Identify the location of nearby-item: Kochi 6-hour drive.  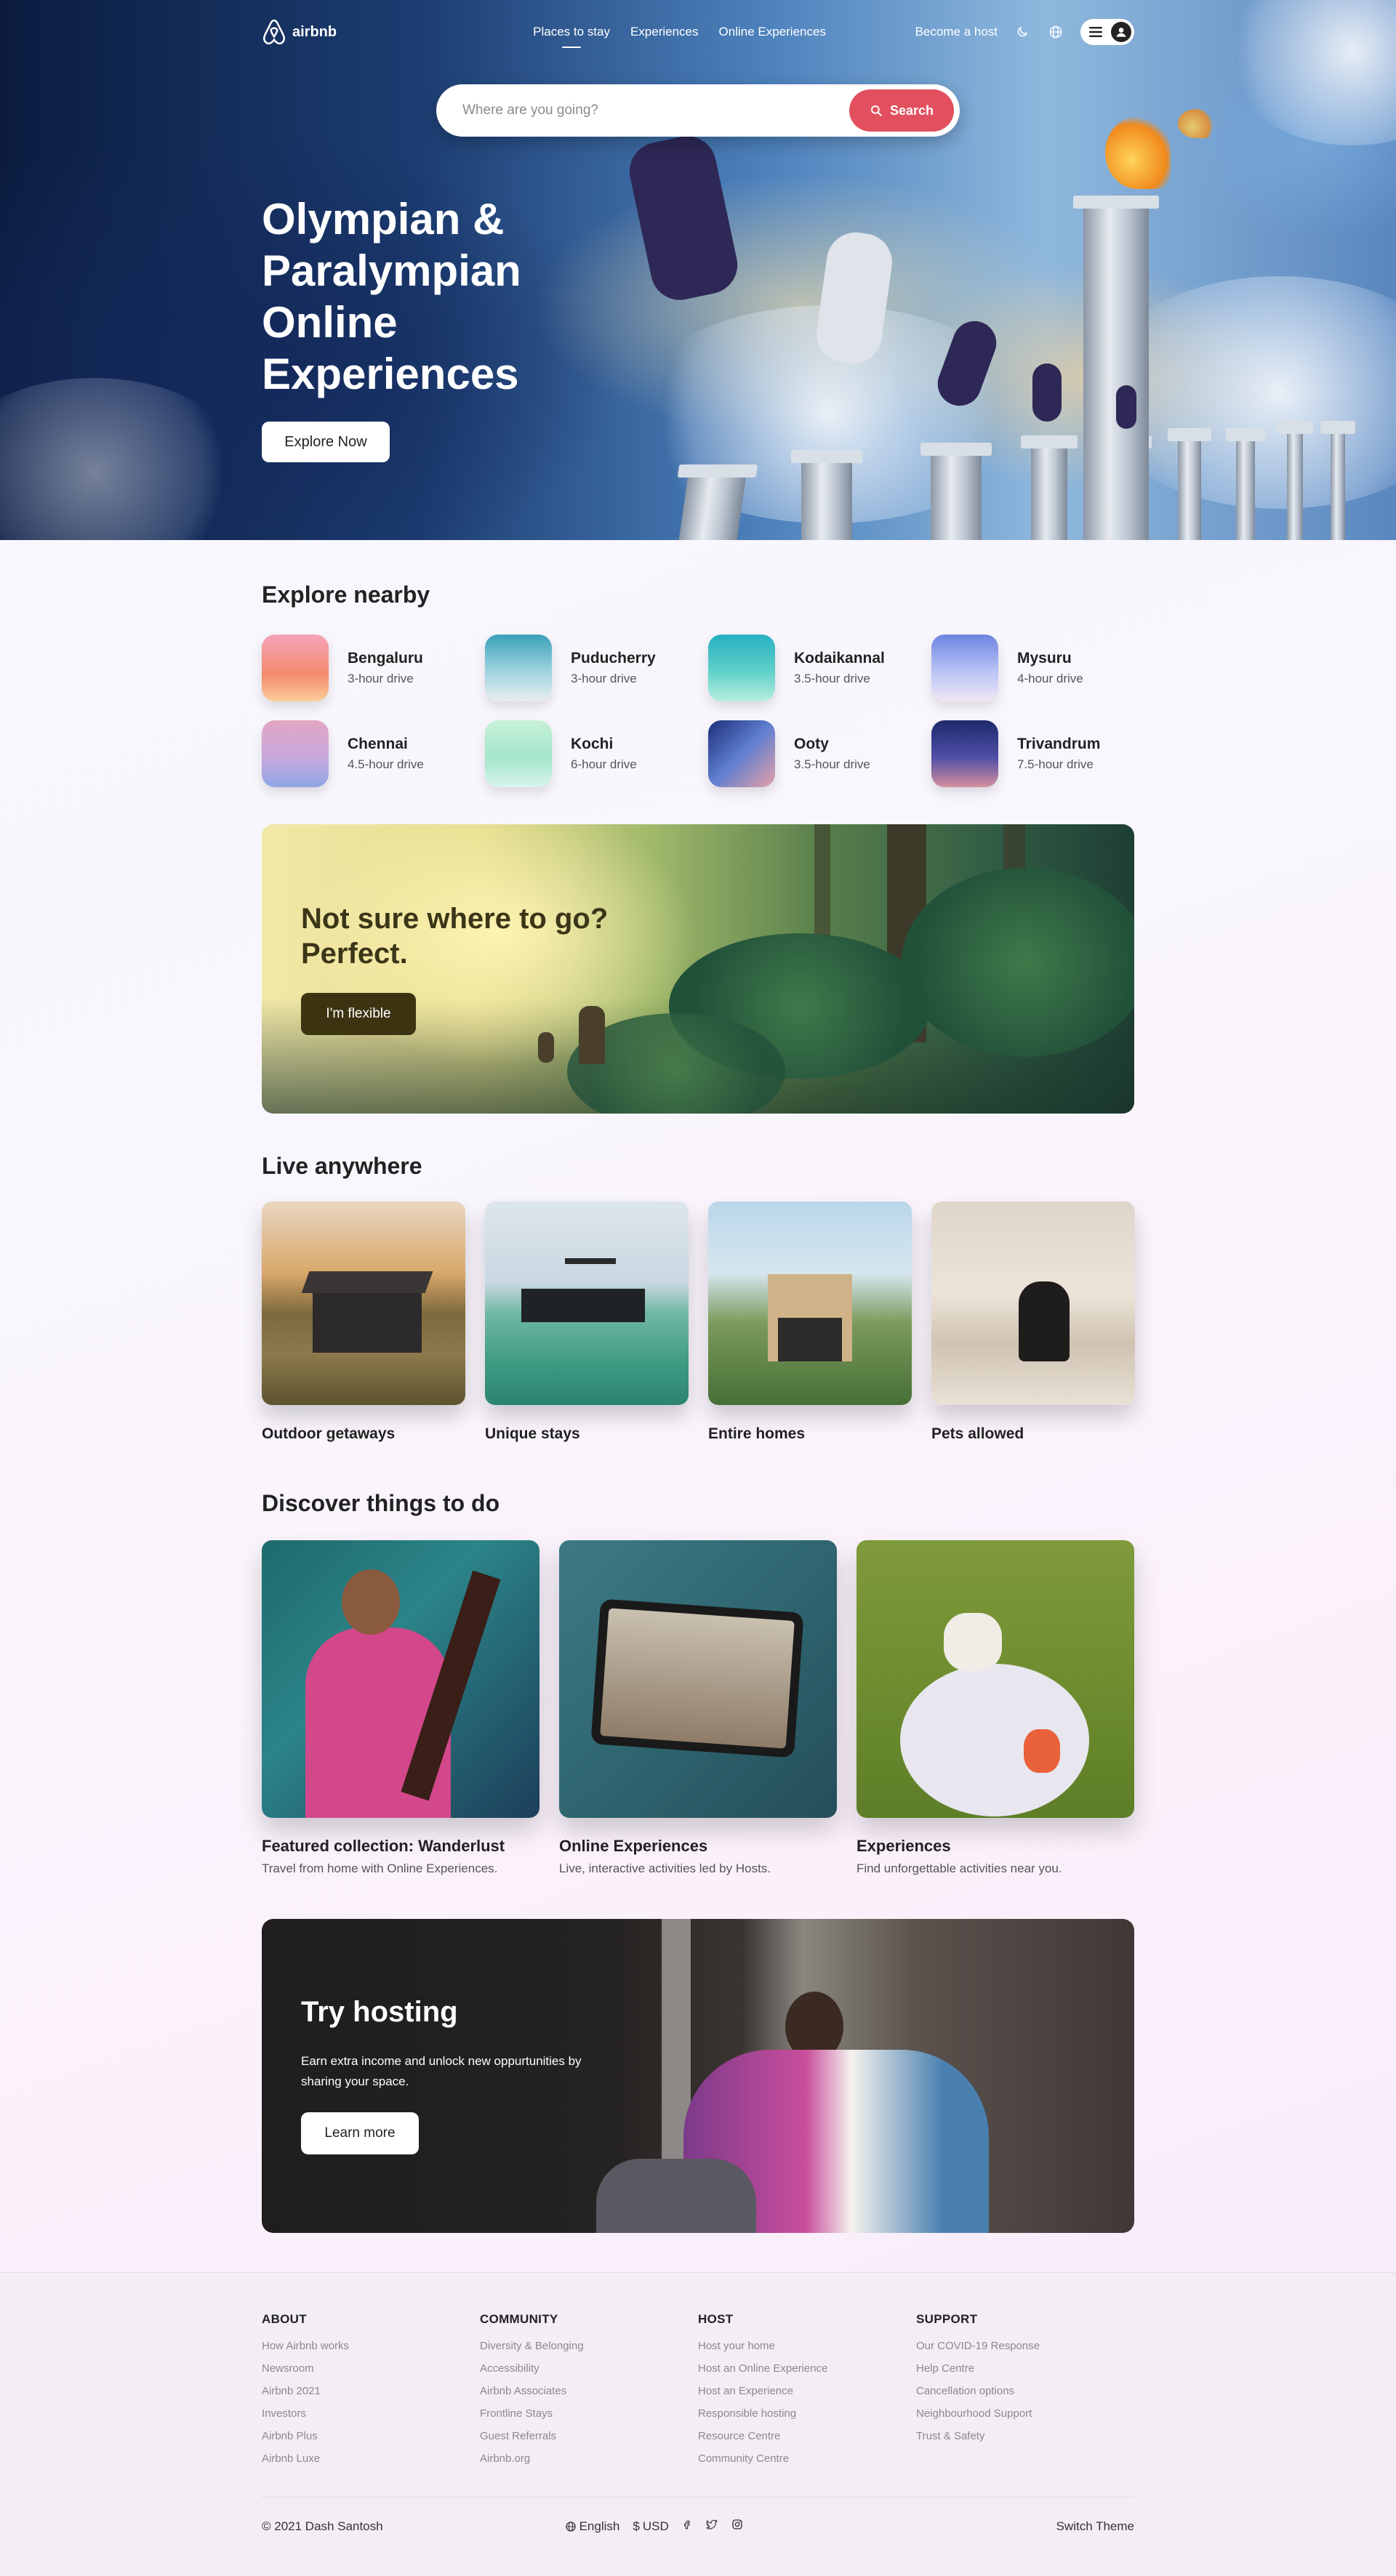
(596, 753).